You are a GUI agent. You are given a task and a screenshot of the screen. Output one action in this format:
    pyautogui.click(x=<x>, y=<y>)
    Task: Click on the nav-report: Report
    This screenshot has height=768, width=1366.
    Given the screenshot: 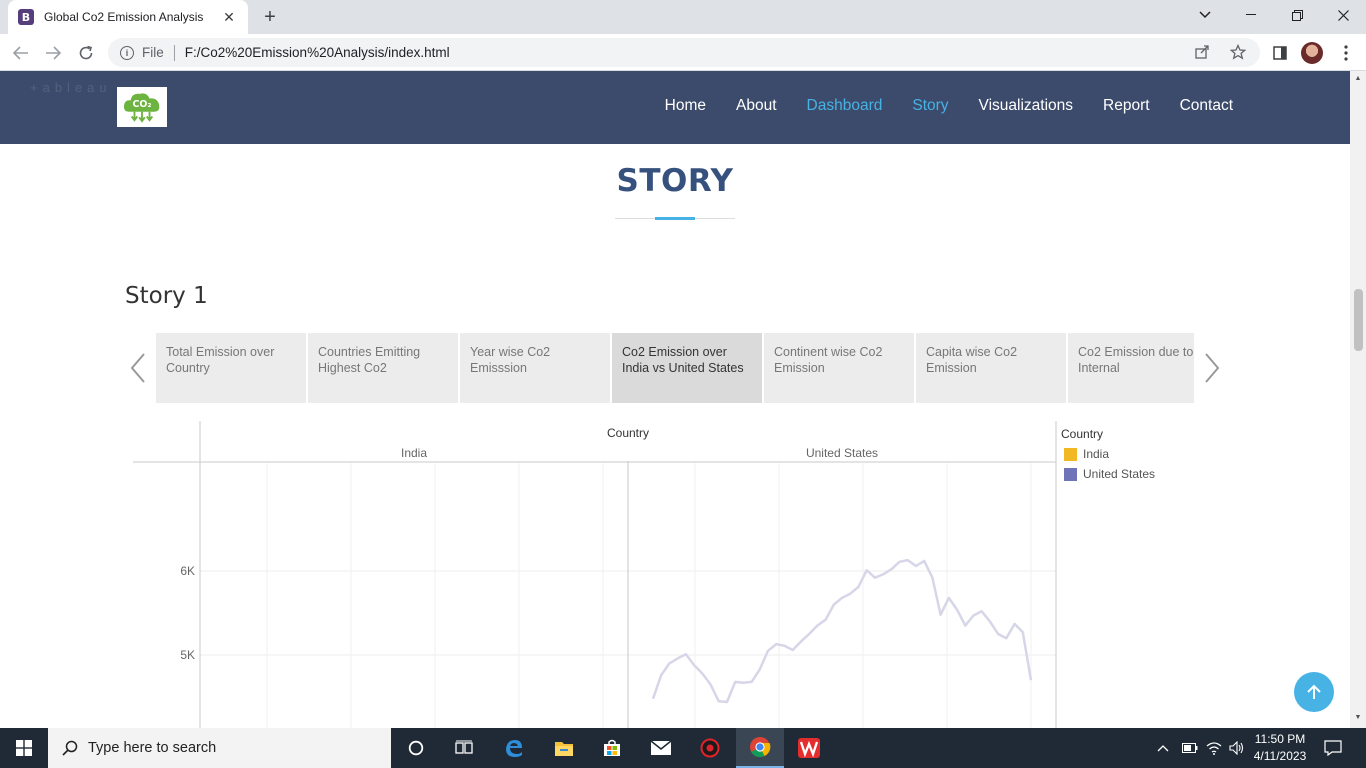 What is the action you would take?
    pyautogui.click(x=1126, y=106)
    